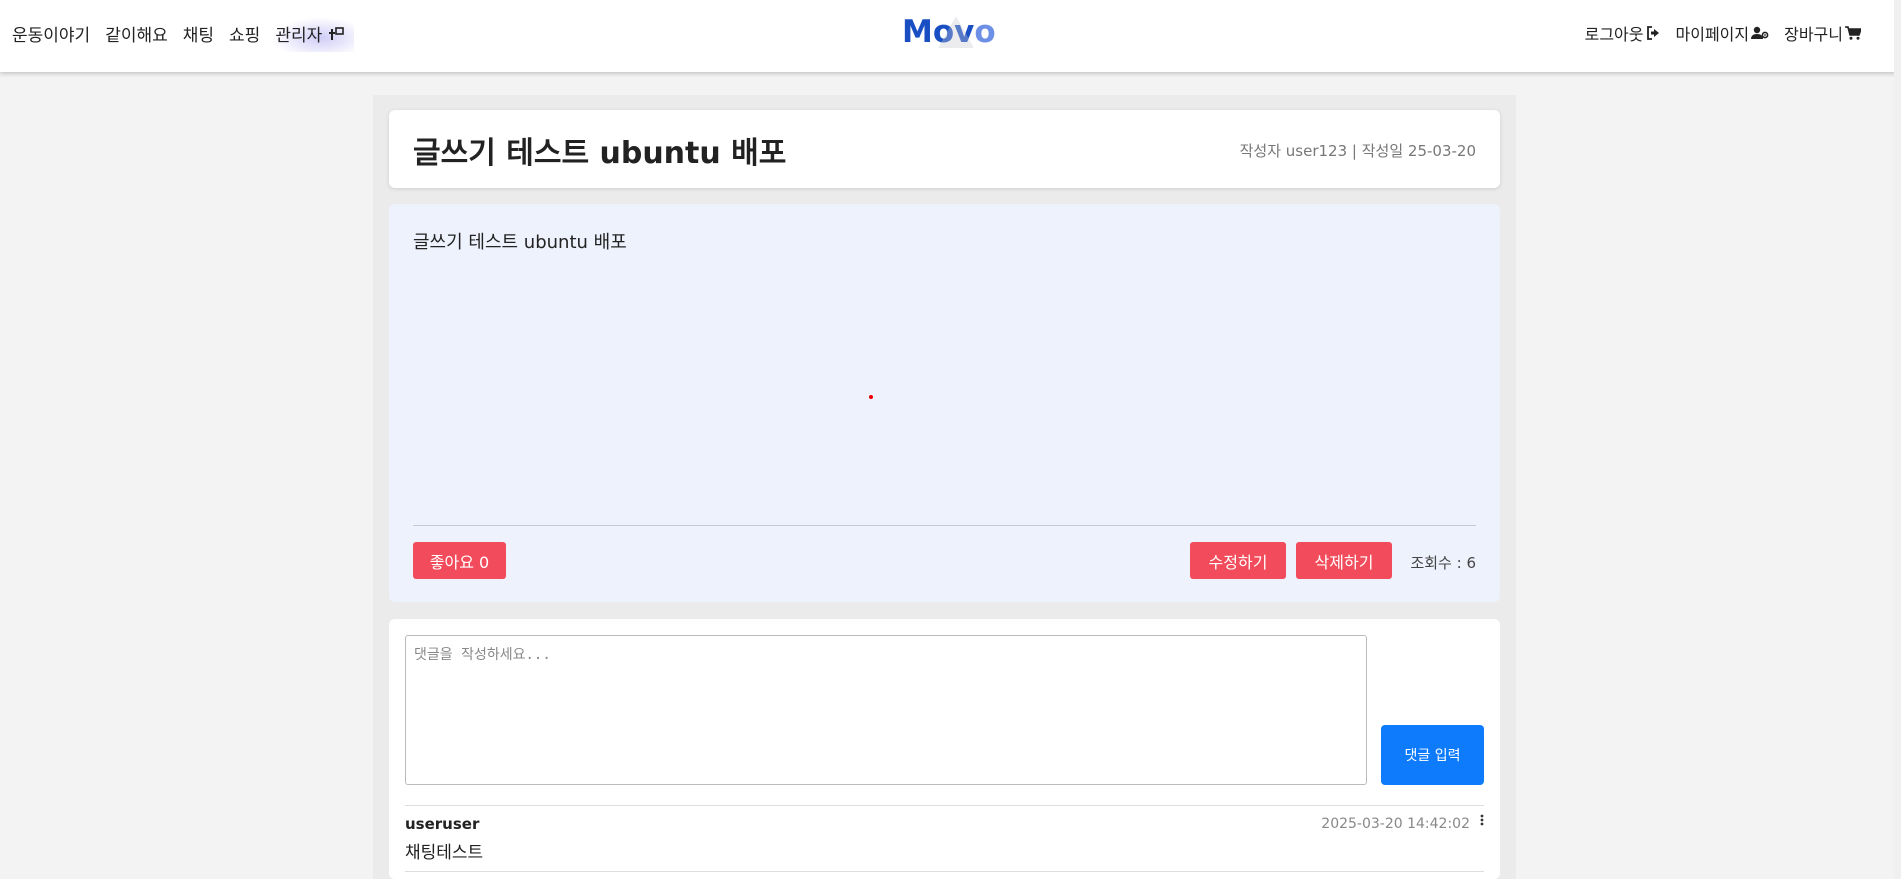 The image size is (1901, 879). Describe the element at coordinates (956, 32) in the screenshot. I see `logo-triangle` at that location.